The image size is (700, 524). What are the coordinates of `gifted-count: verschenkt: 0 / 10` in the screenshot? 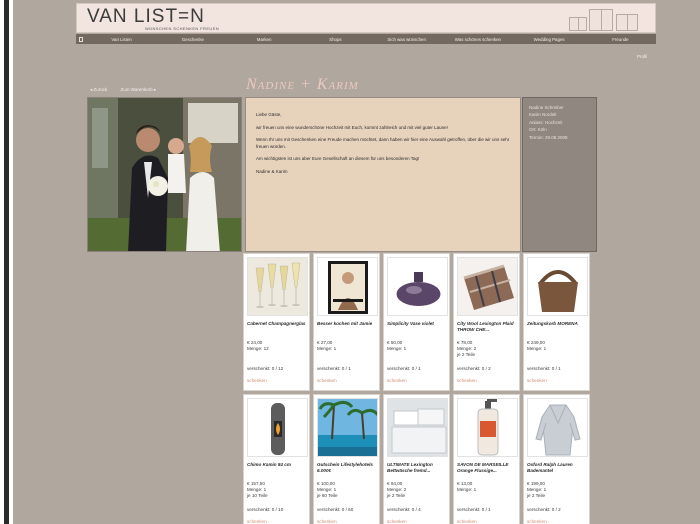 It's located at (265, 509).